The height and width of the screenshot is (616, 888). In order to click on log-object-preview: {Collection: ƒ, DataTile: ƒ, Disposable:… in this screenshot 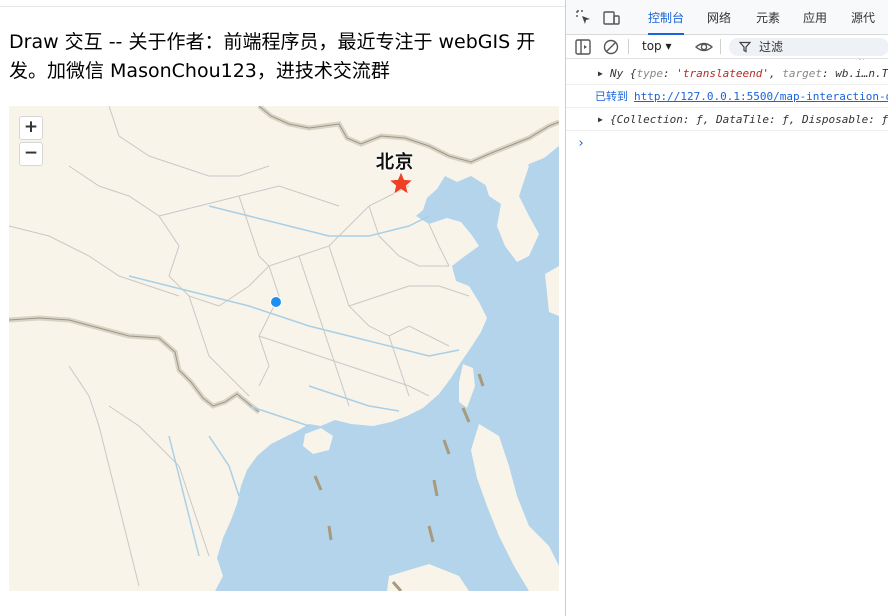, I will do `click(749, 119)`.